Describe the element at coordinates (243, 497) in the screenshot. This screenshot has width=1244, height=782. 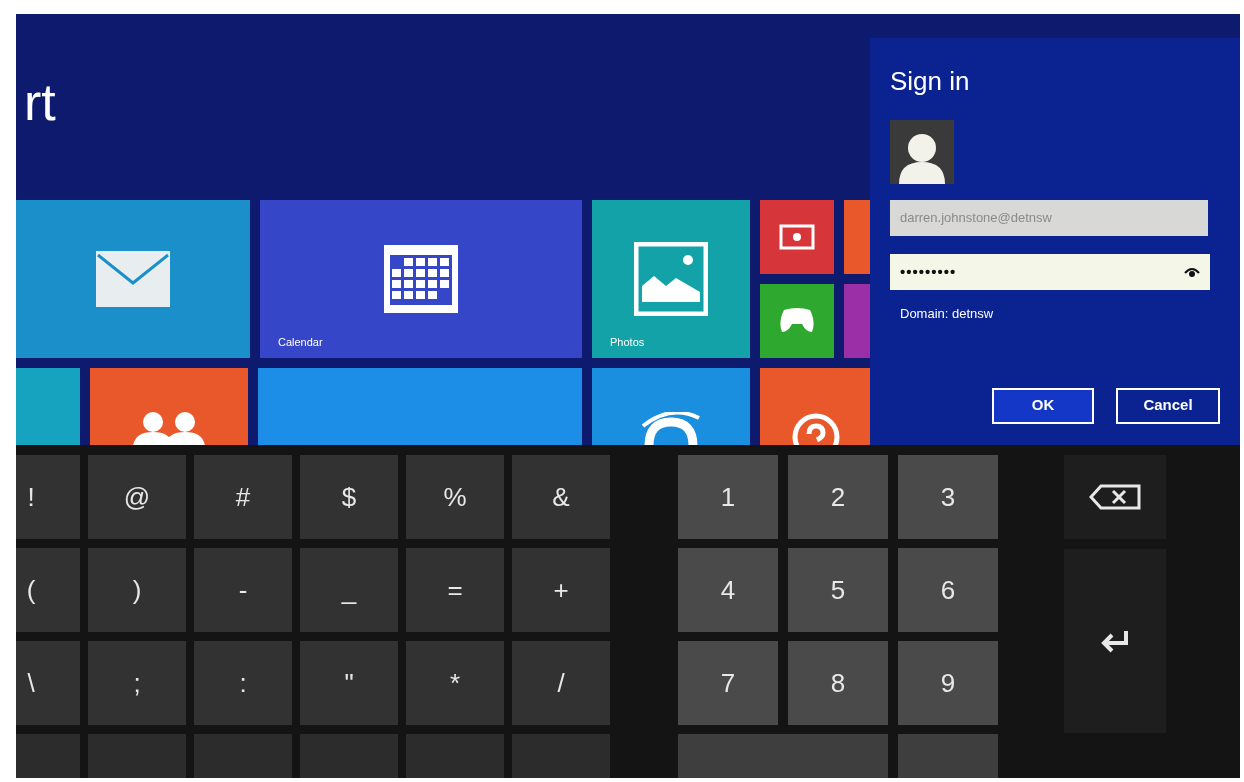
I see `keyboard-key: #` at that location.